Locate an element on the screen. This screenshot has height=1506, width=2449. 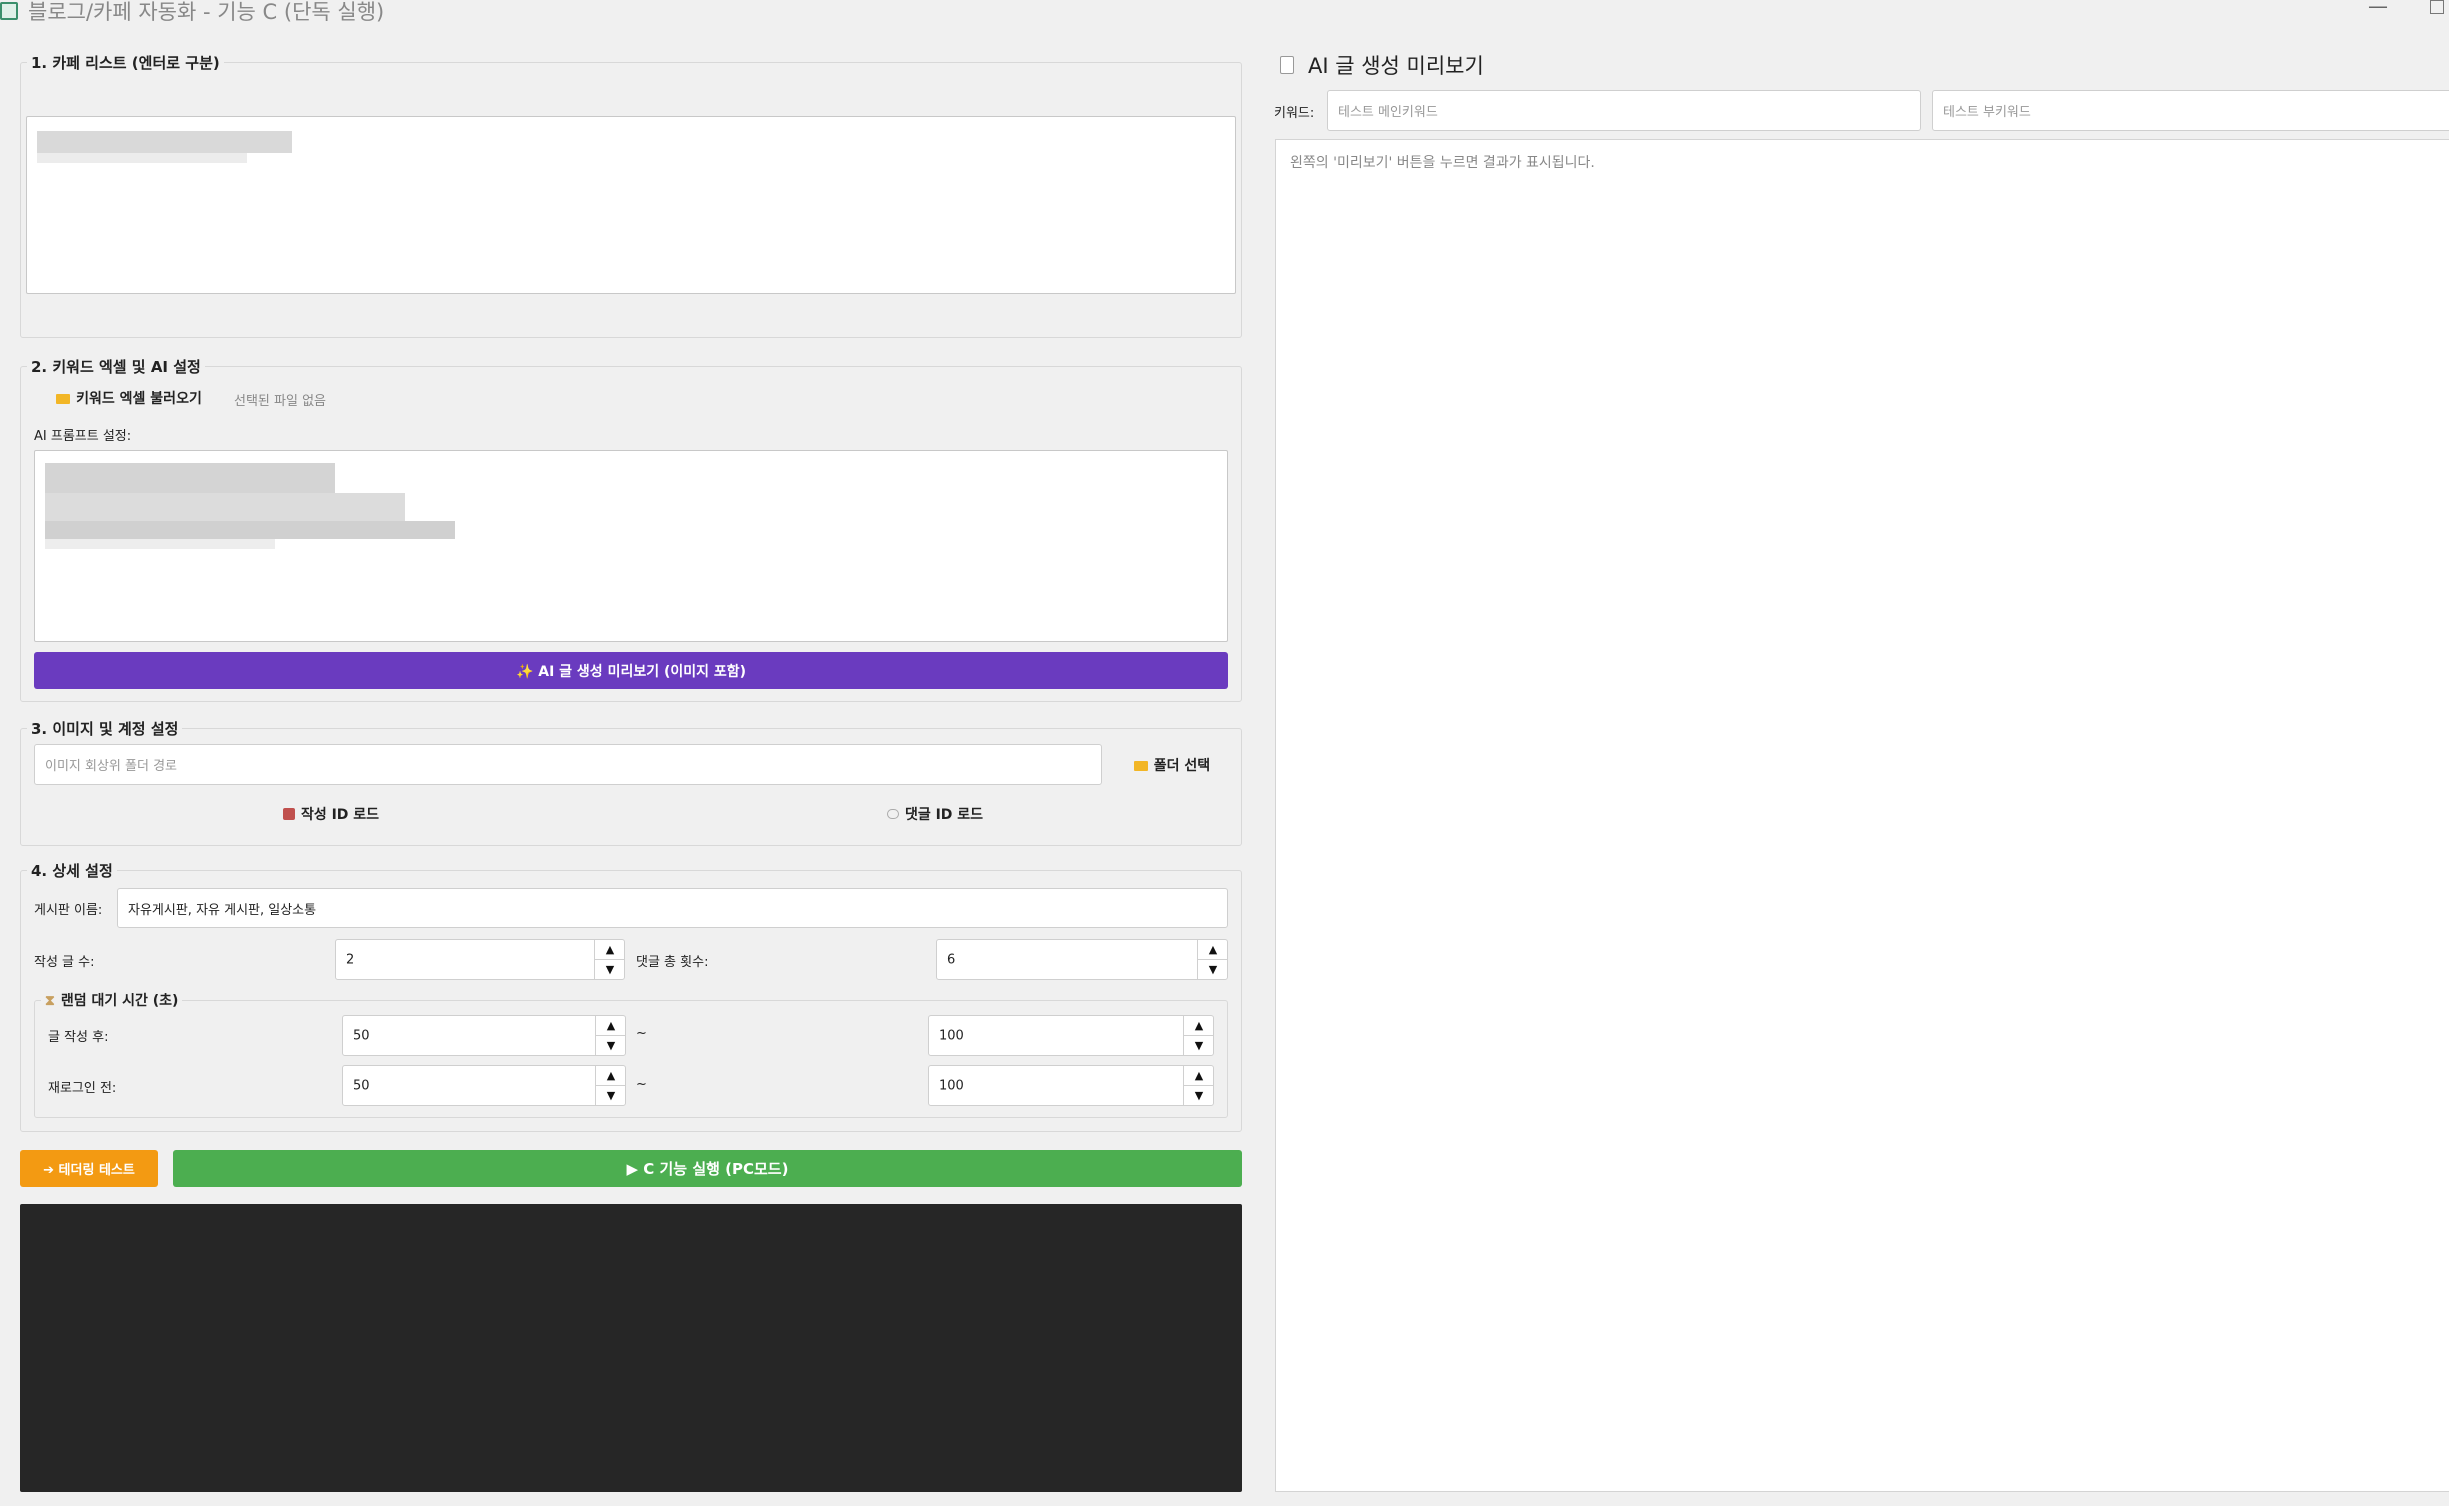
relogin-min-spinbox: 50 ▲ ▼ is located at coordinates (484, 1085).